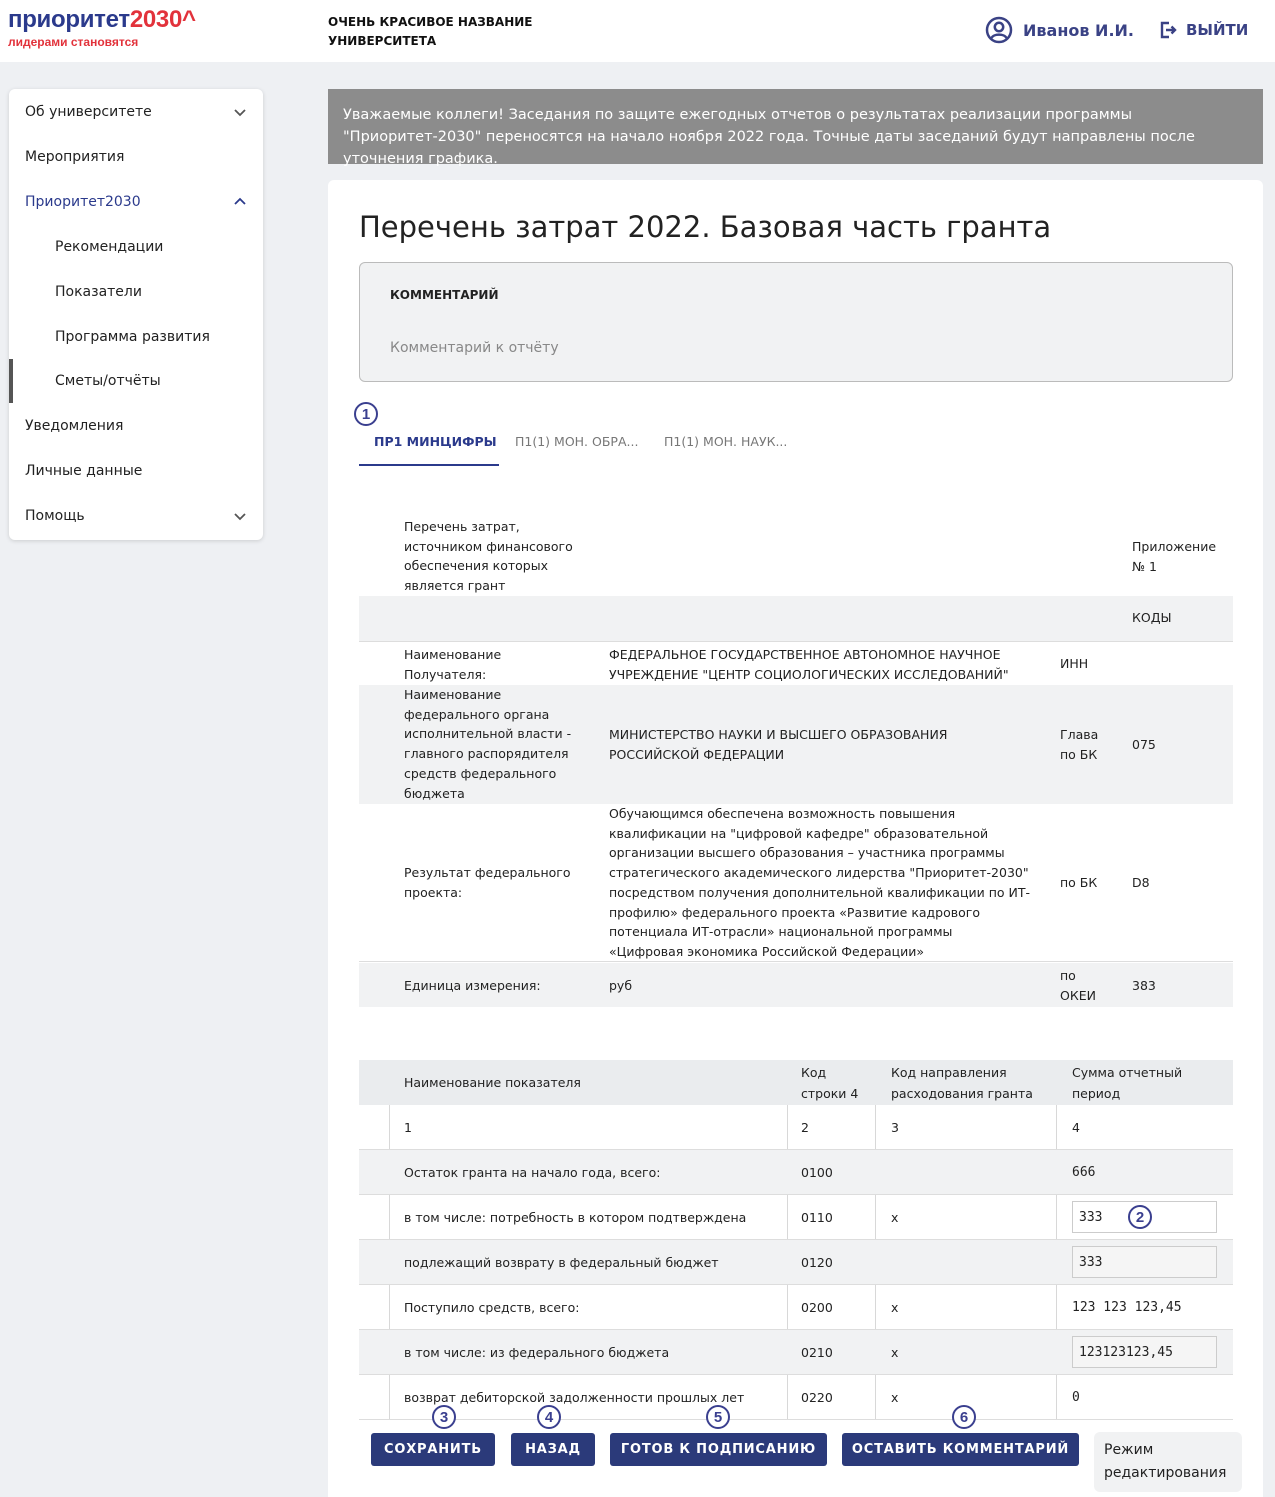 The width and height of the screenshot is (1275, 1497). What do you see at coordinates (796, 322) in the screenshot?
I see `comment-field: КОММЕНТАРИЙ Комментарий к отчёту` at bounding box center [796, 322].